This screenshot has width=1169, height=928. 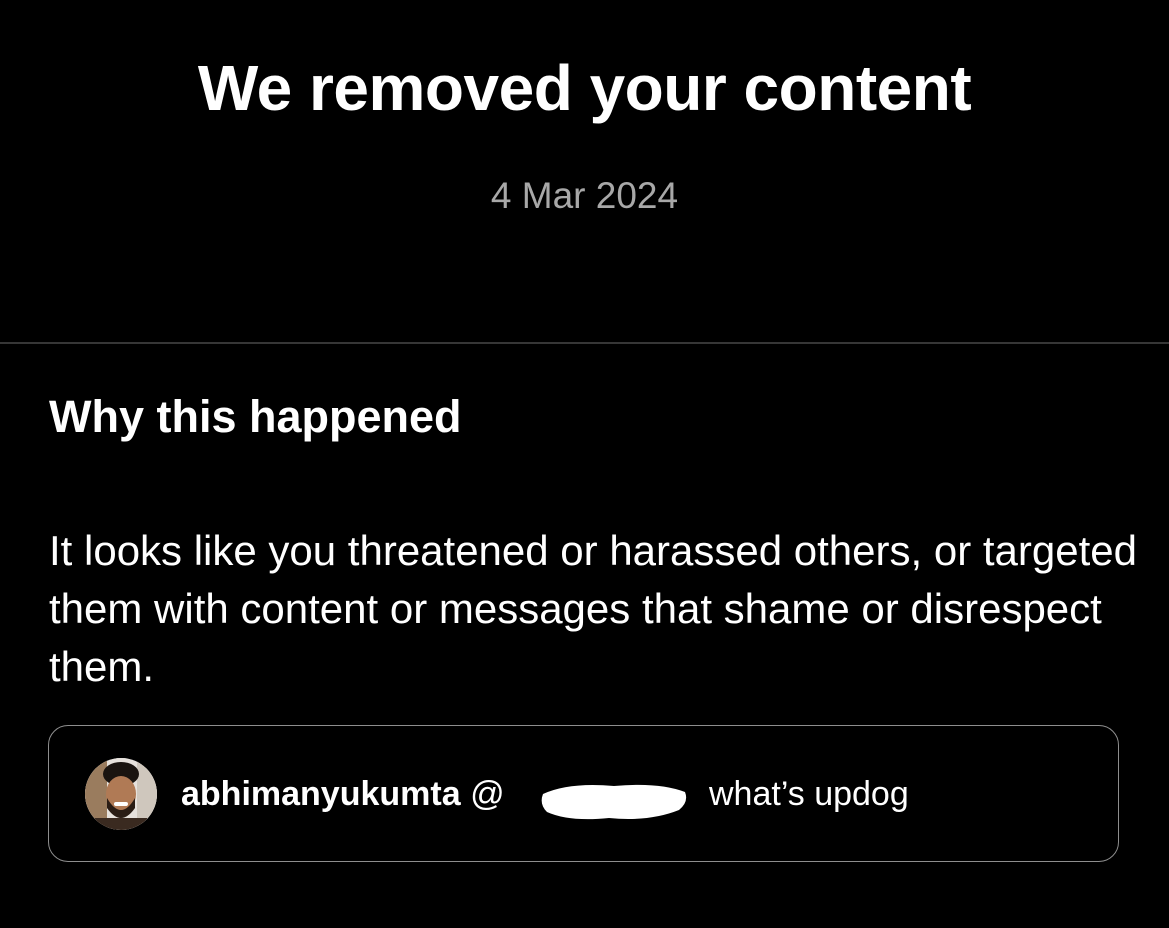 What do you see at coordinates (487, 794) in the screenshot?
I see `mention-prefix: @` at bounding box center [487, 794].